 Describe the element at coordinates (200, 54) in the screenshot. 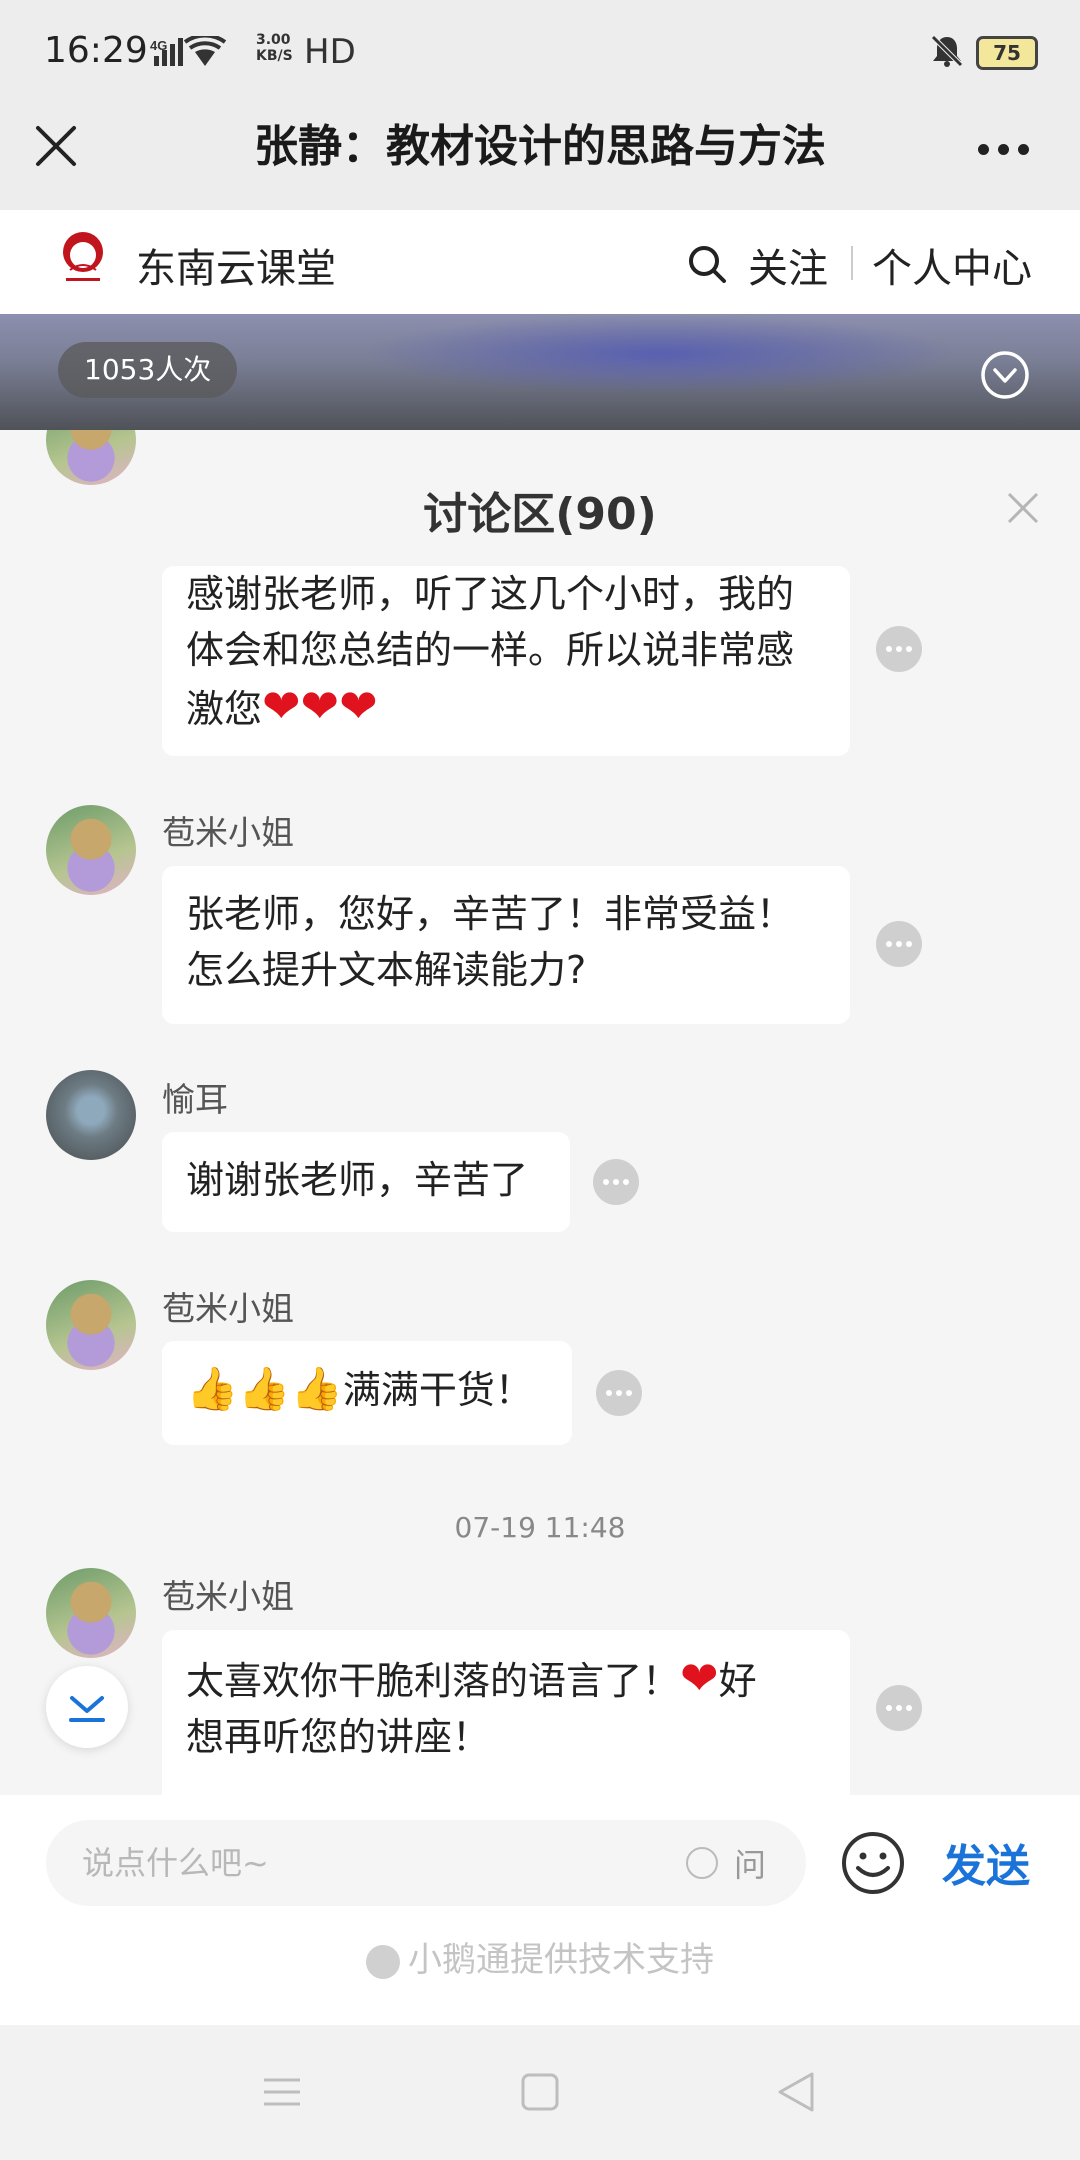

I see `signal-icon: 4G` at that location.